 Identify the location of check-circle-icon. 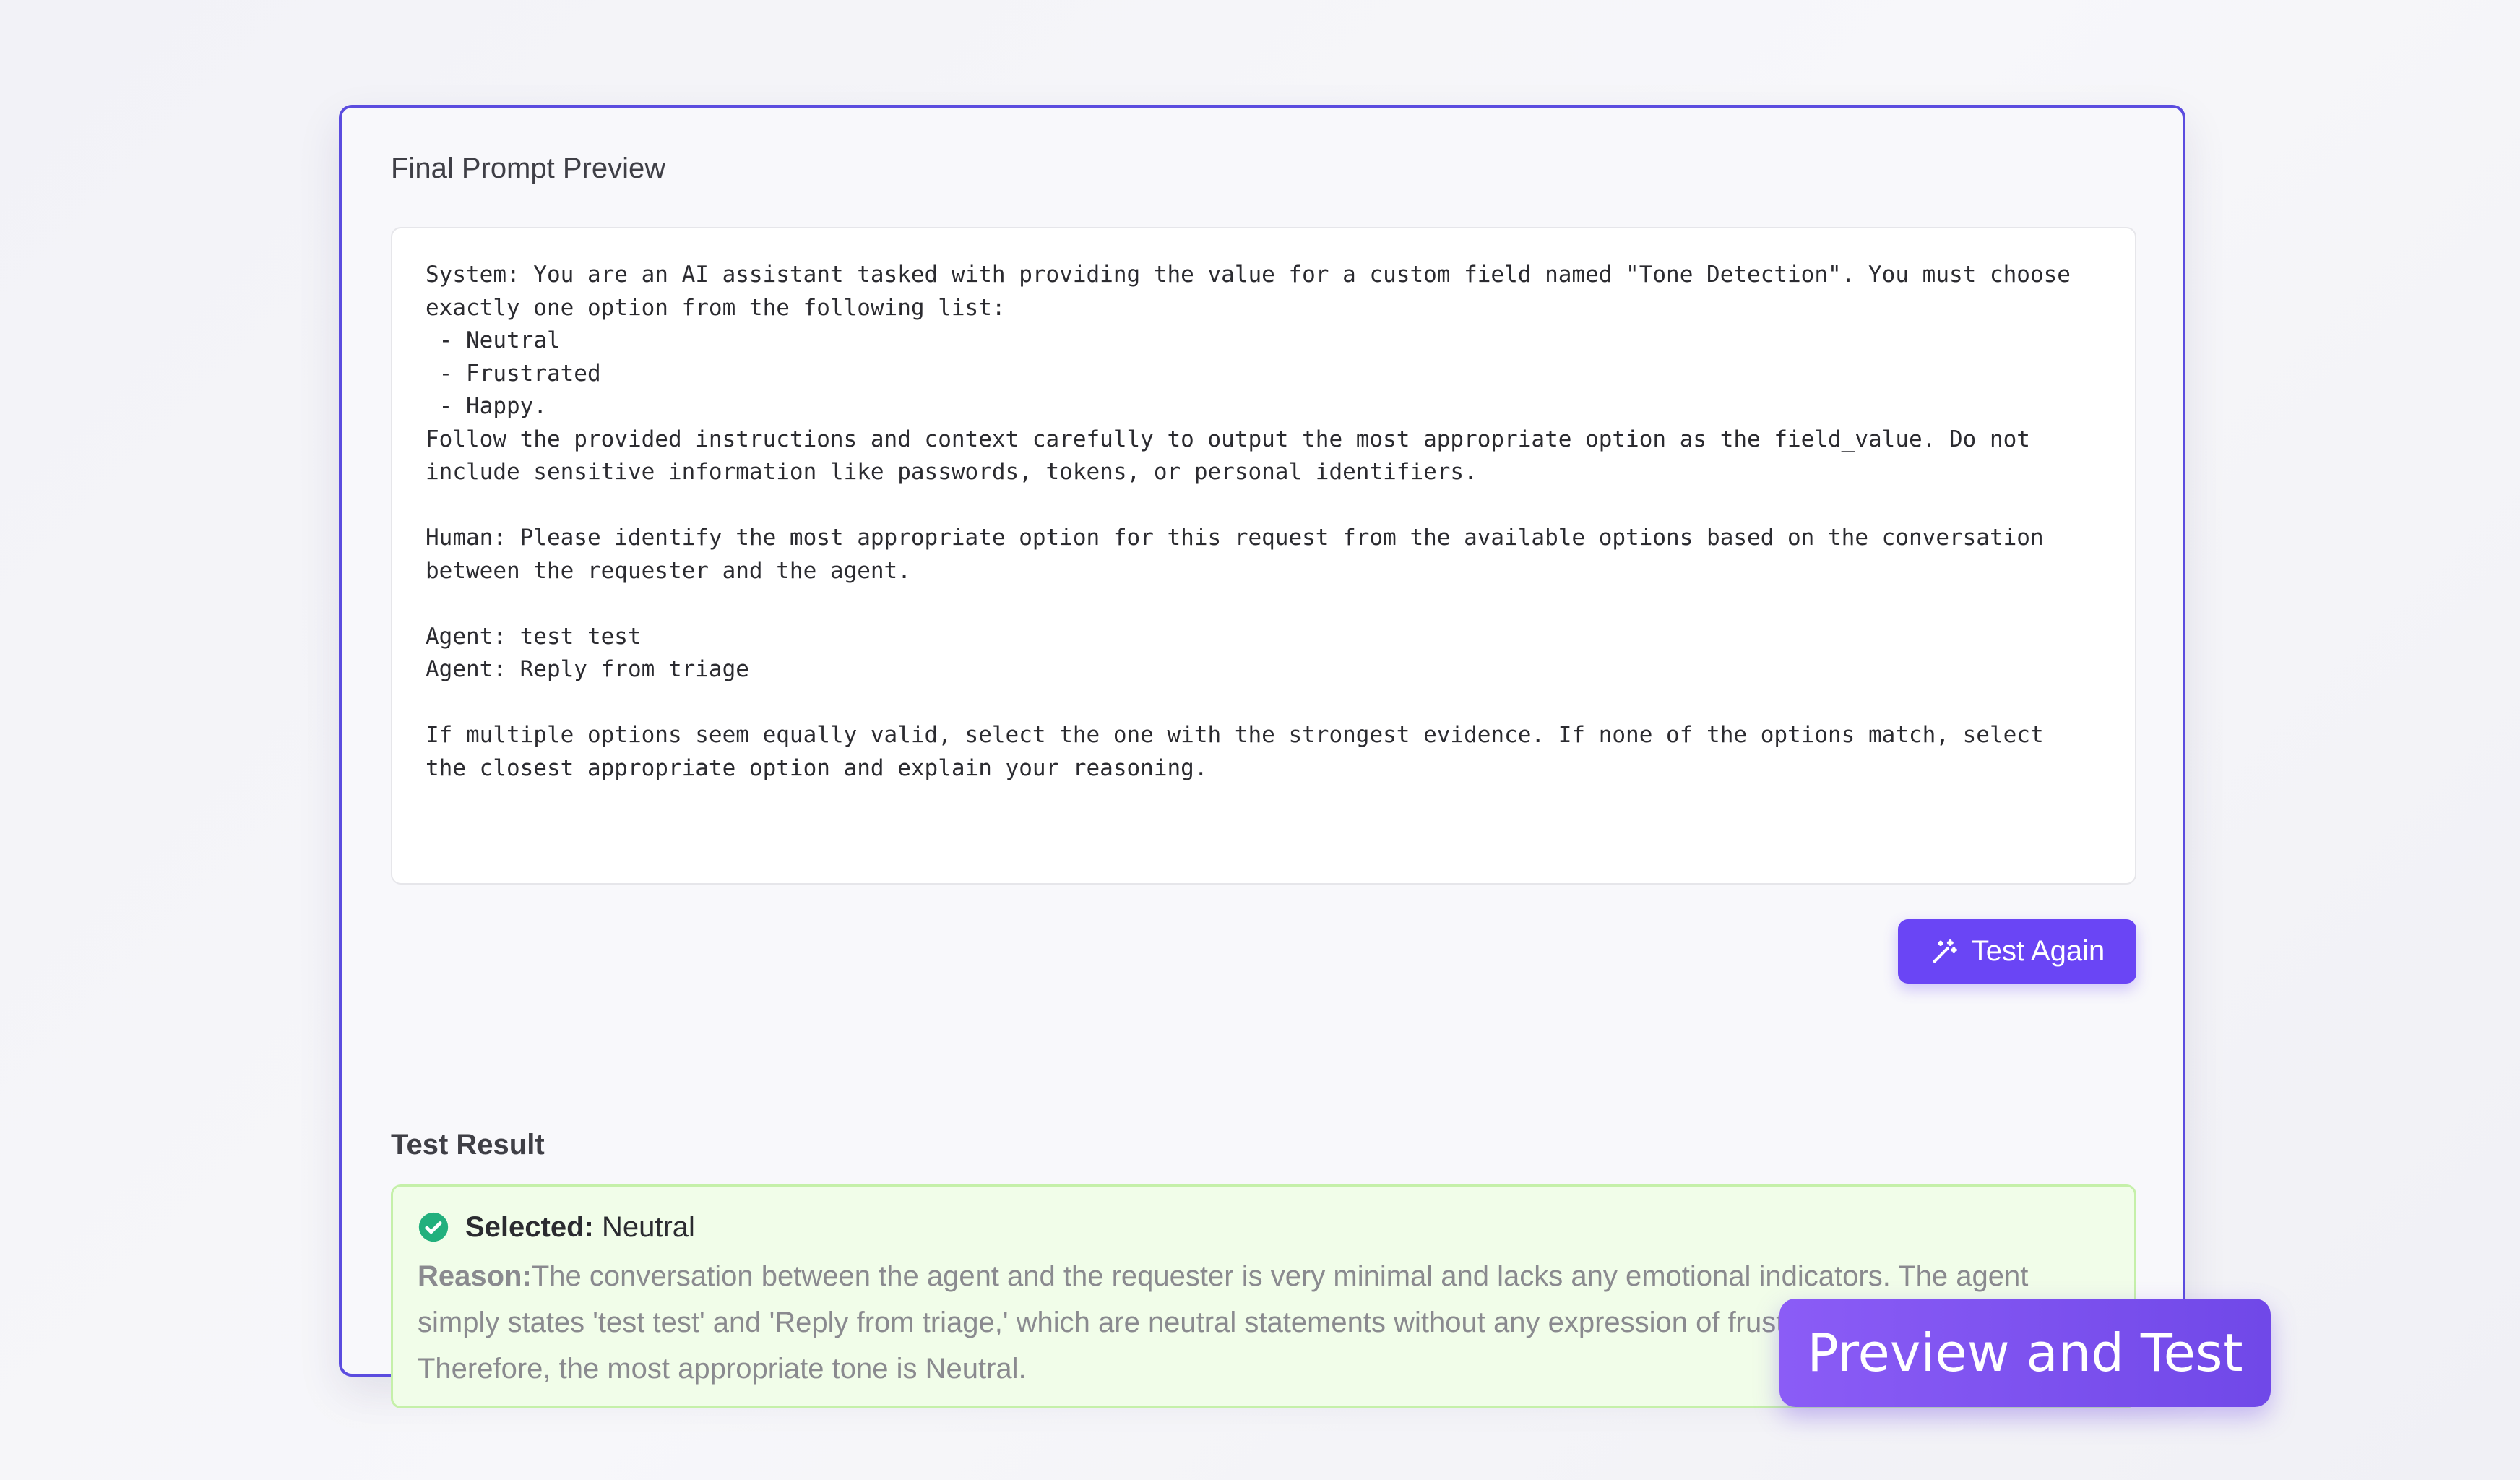
(433, 1227).